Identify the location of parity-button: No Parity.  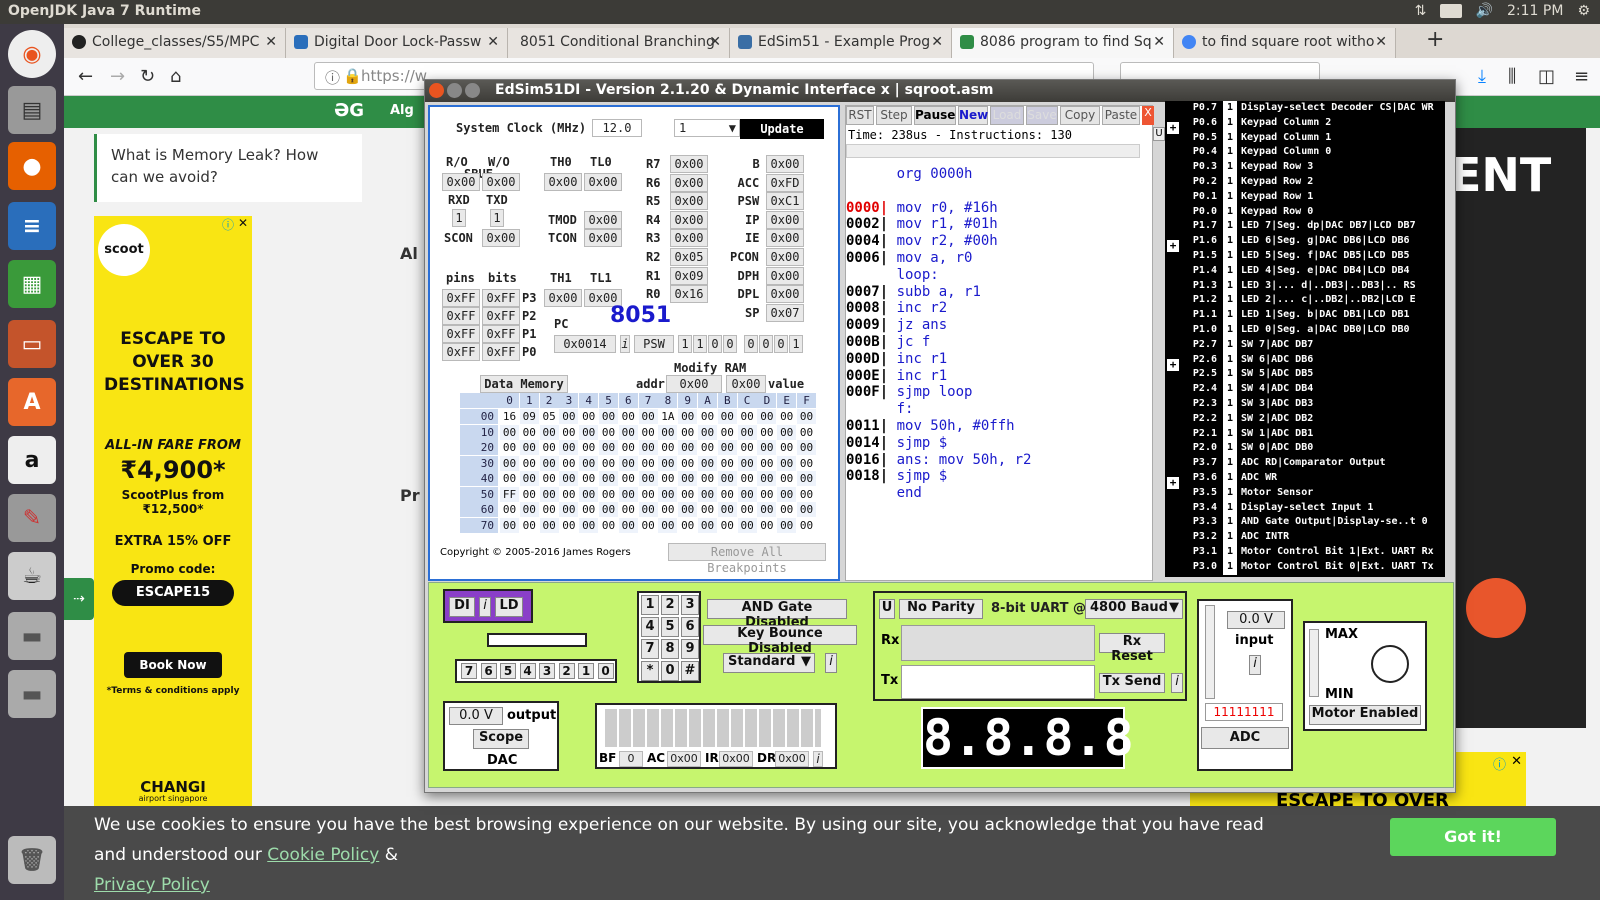
(941, 609).